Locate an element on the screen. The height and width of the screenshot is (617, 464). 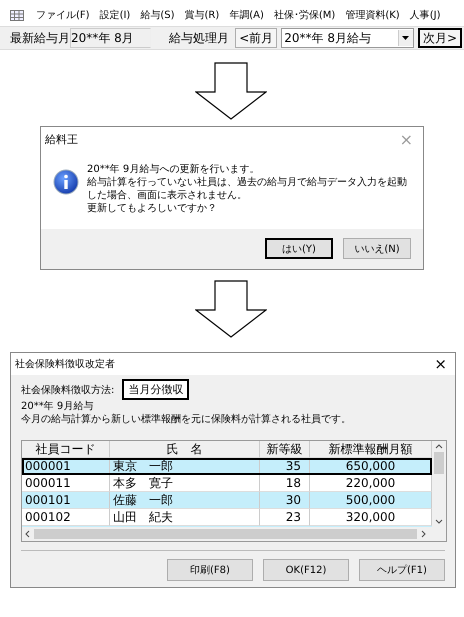
latest-month-label: 最新給与月 is located at coordinates (40, 38).